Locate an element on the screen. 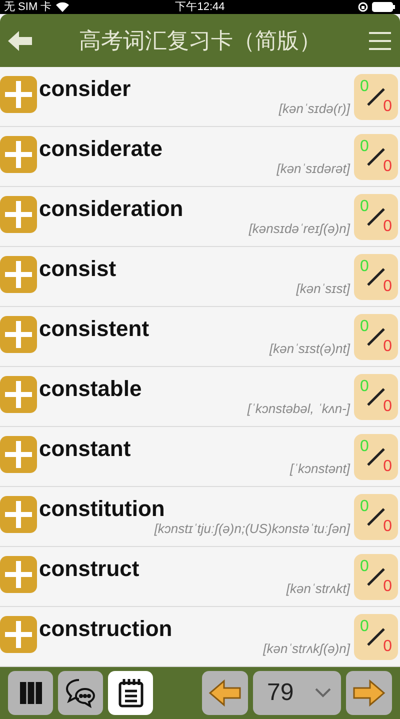 The height and width of the screenshot is (719, 400). word-text: consistent is located at coordinates (94, 328).